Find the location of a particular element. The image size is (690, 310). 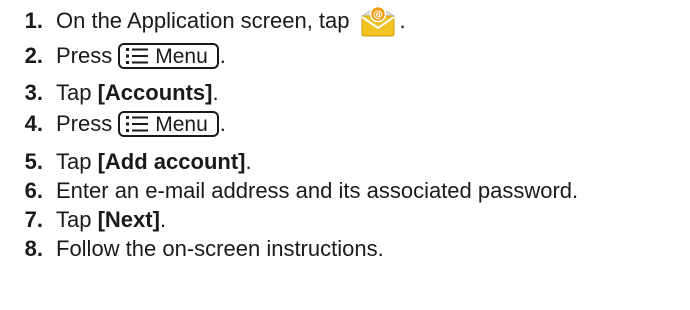

at-sign-glyph: @ is located at coordinates (378, 15).